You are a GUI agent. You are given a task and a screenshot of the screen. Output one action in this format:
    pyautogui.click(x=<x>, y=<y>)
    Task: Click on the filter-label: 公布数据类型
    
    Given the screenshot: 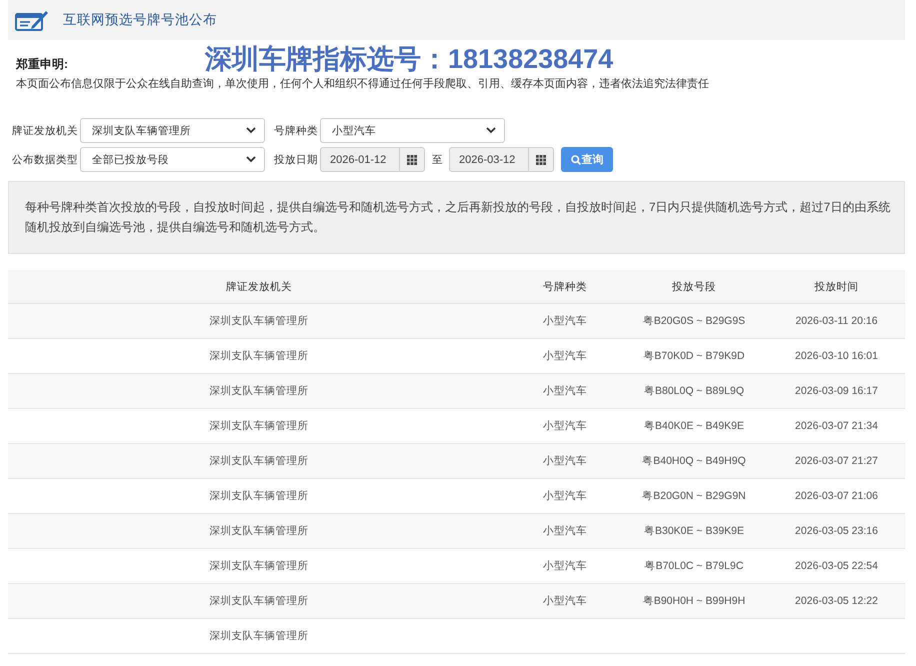 What is the action you would take?
    pyautogui.click(x=45, y=159)
    